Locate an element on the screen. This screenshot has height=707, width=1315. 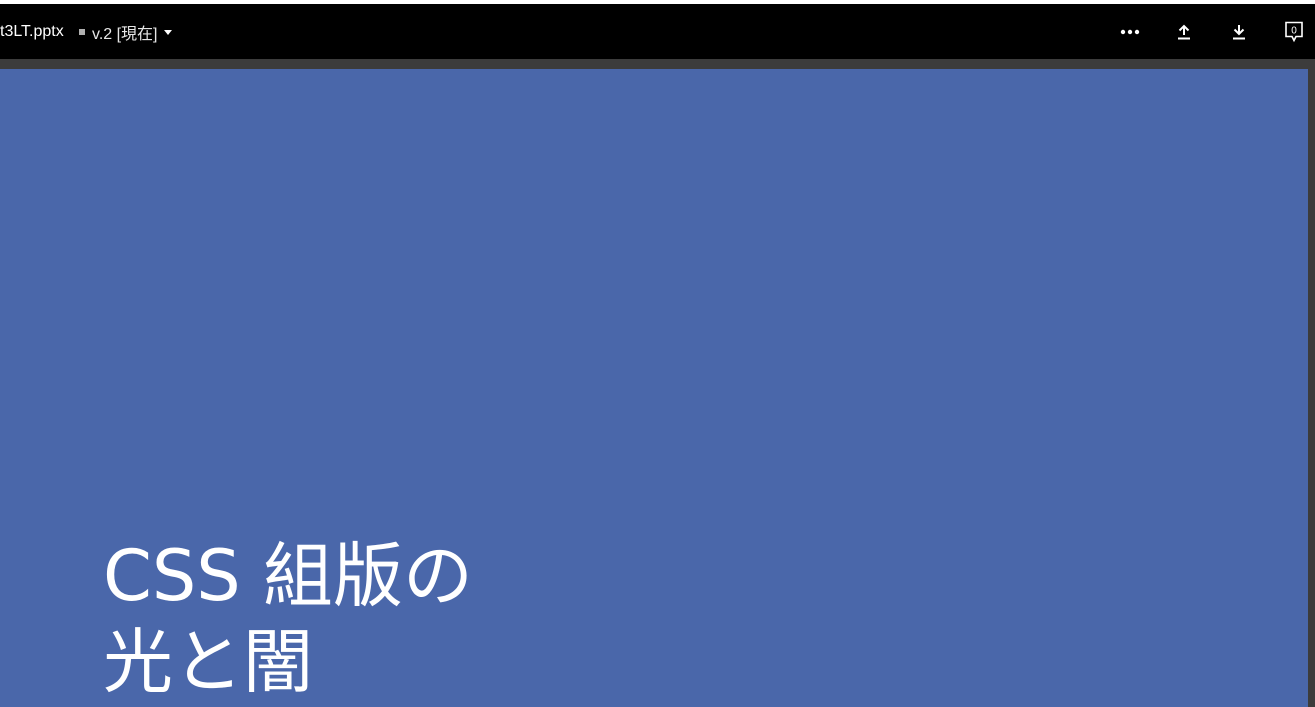
download-icon is located at coordinates (1239, 32).